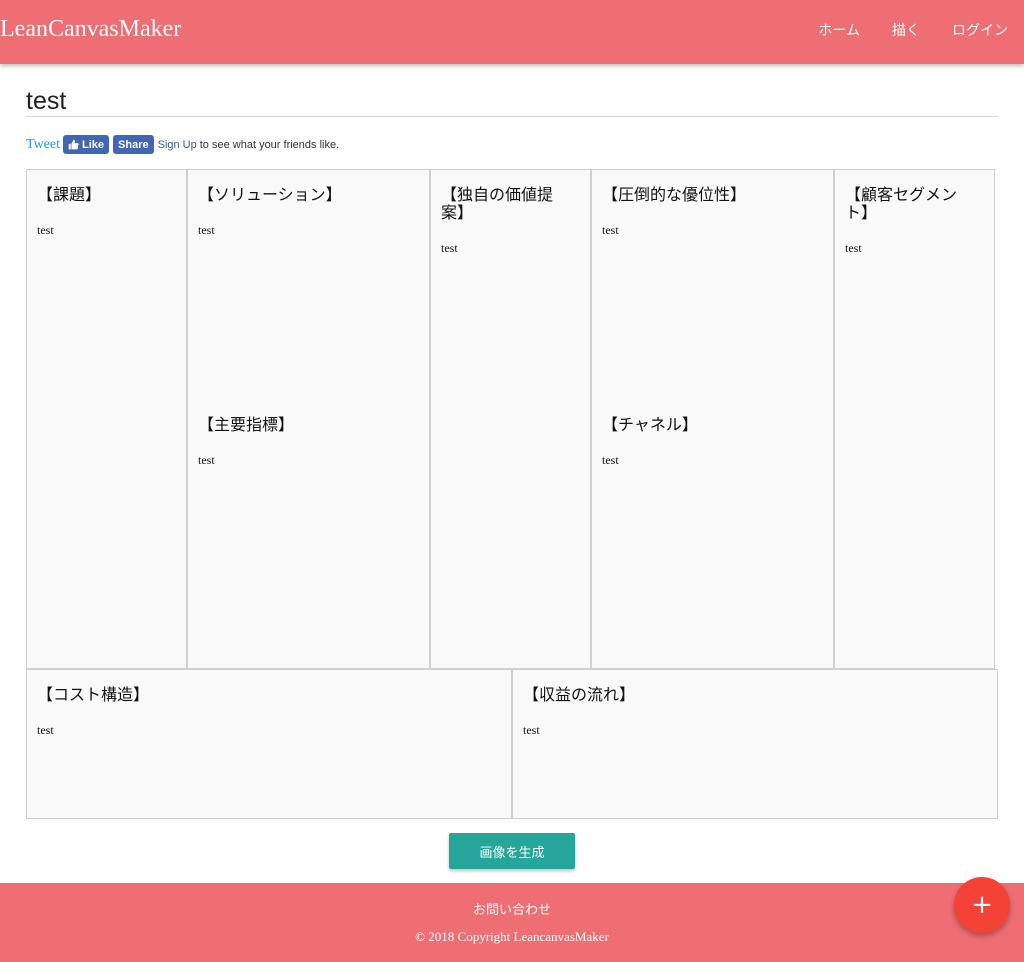 The height and width of the screenshot is (962, 1024). Describe the element at coordinates (610, 460) in the screenshot. I see `channels-text: test` at that location.